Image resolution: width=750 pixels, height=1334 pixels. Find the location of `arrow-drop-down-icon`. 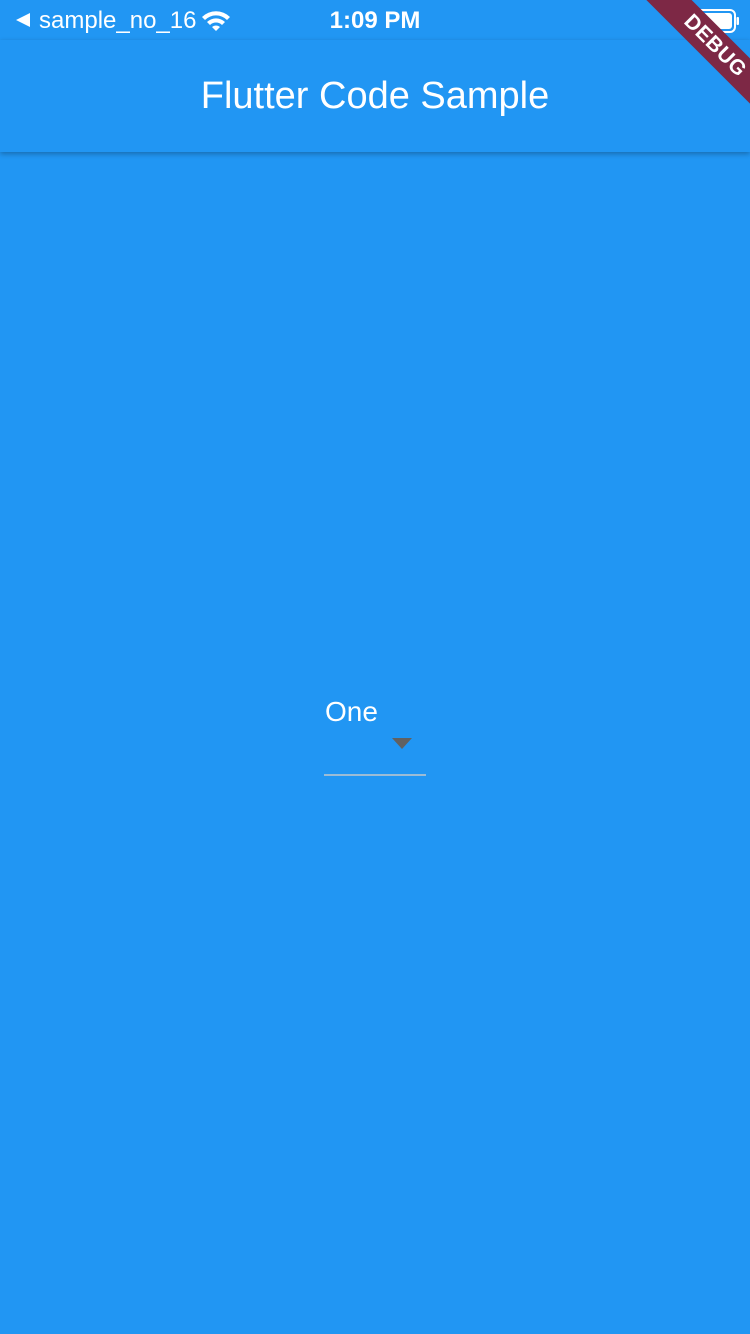

arrow-drop-down-icon is located at coordinates (402, 743).